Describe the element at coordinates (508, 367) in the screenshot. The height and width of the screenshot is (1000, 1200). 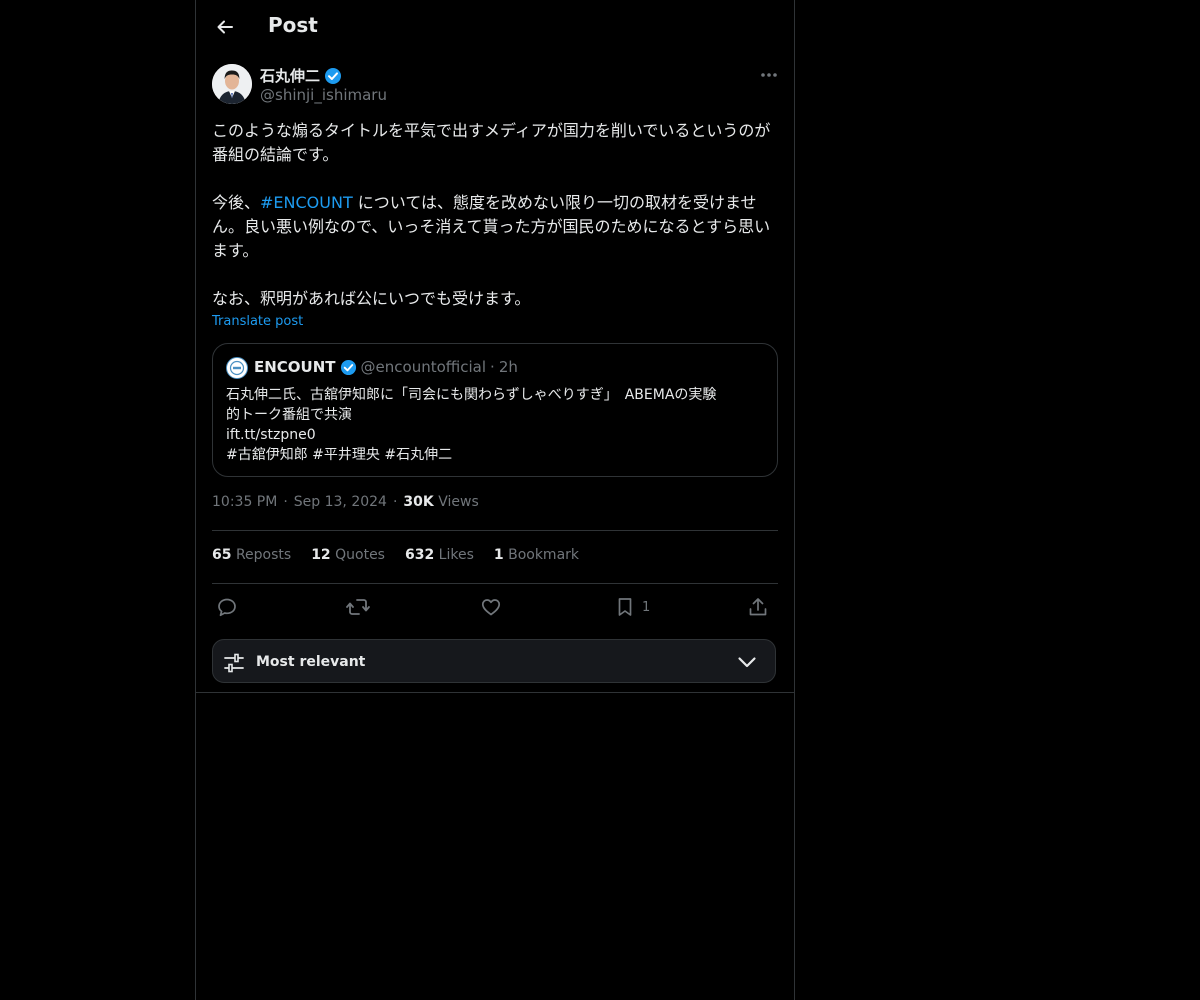
I see `quoted-time: 2h` at that location.